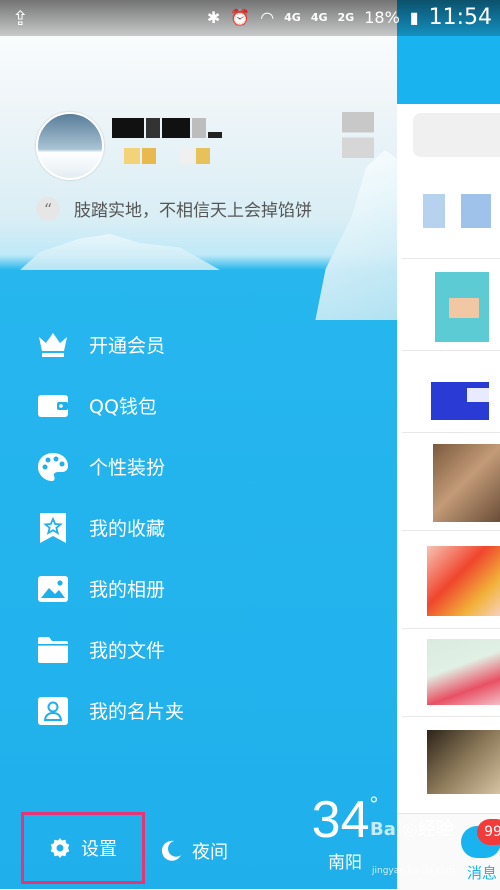 The image size is (500, 890). I want to click on clock: 11:54, so click(460, 17).